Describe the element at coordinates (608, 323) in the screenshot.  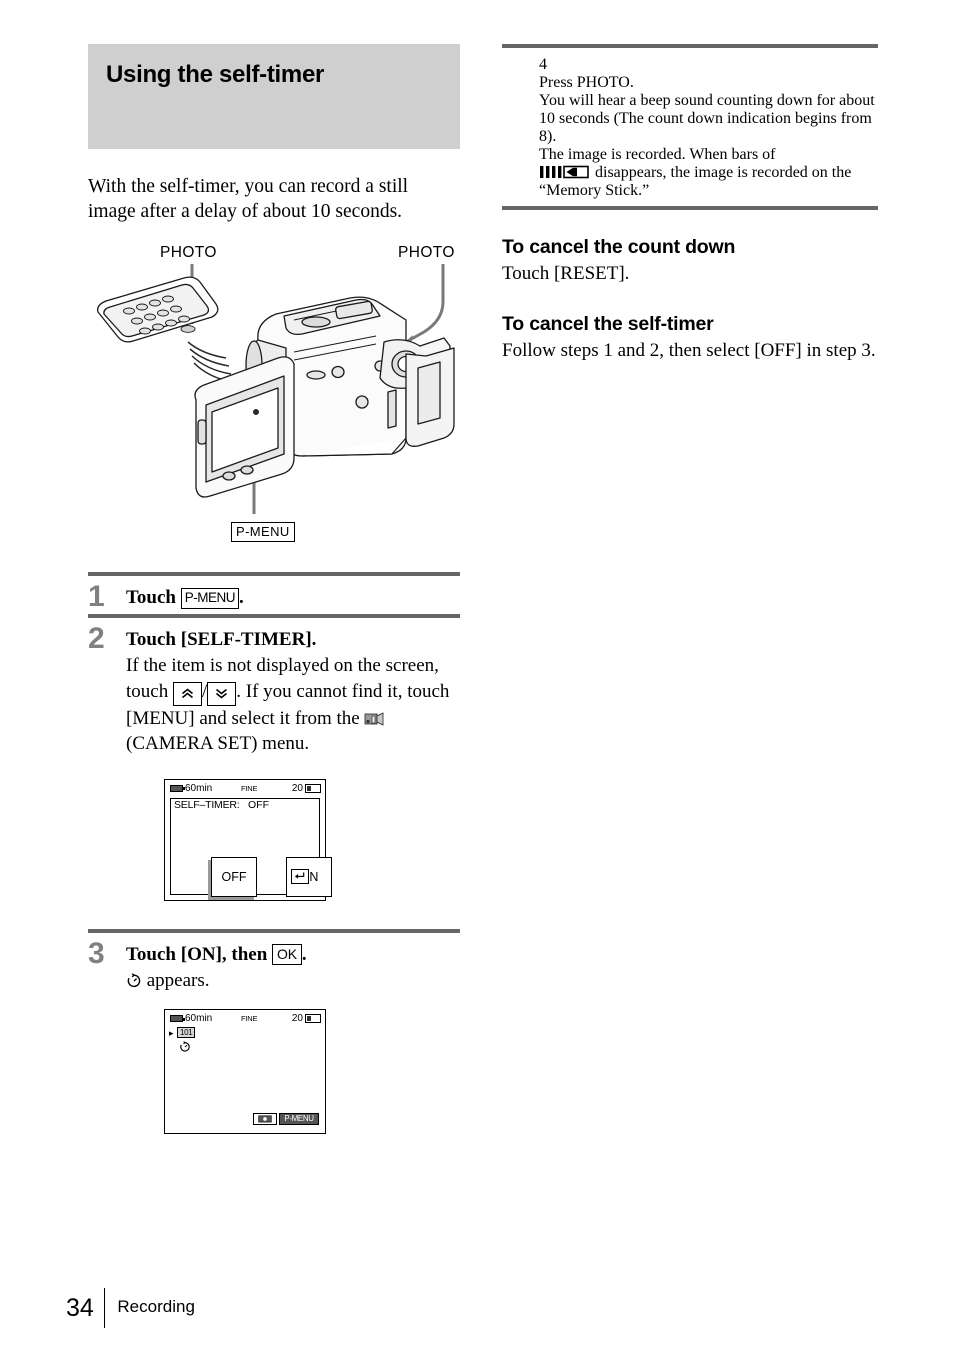
I see `subheading-cancel-self-timer: To cancel the self-timer` at that location.